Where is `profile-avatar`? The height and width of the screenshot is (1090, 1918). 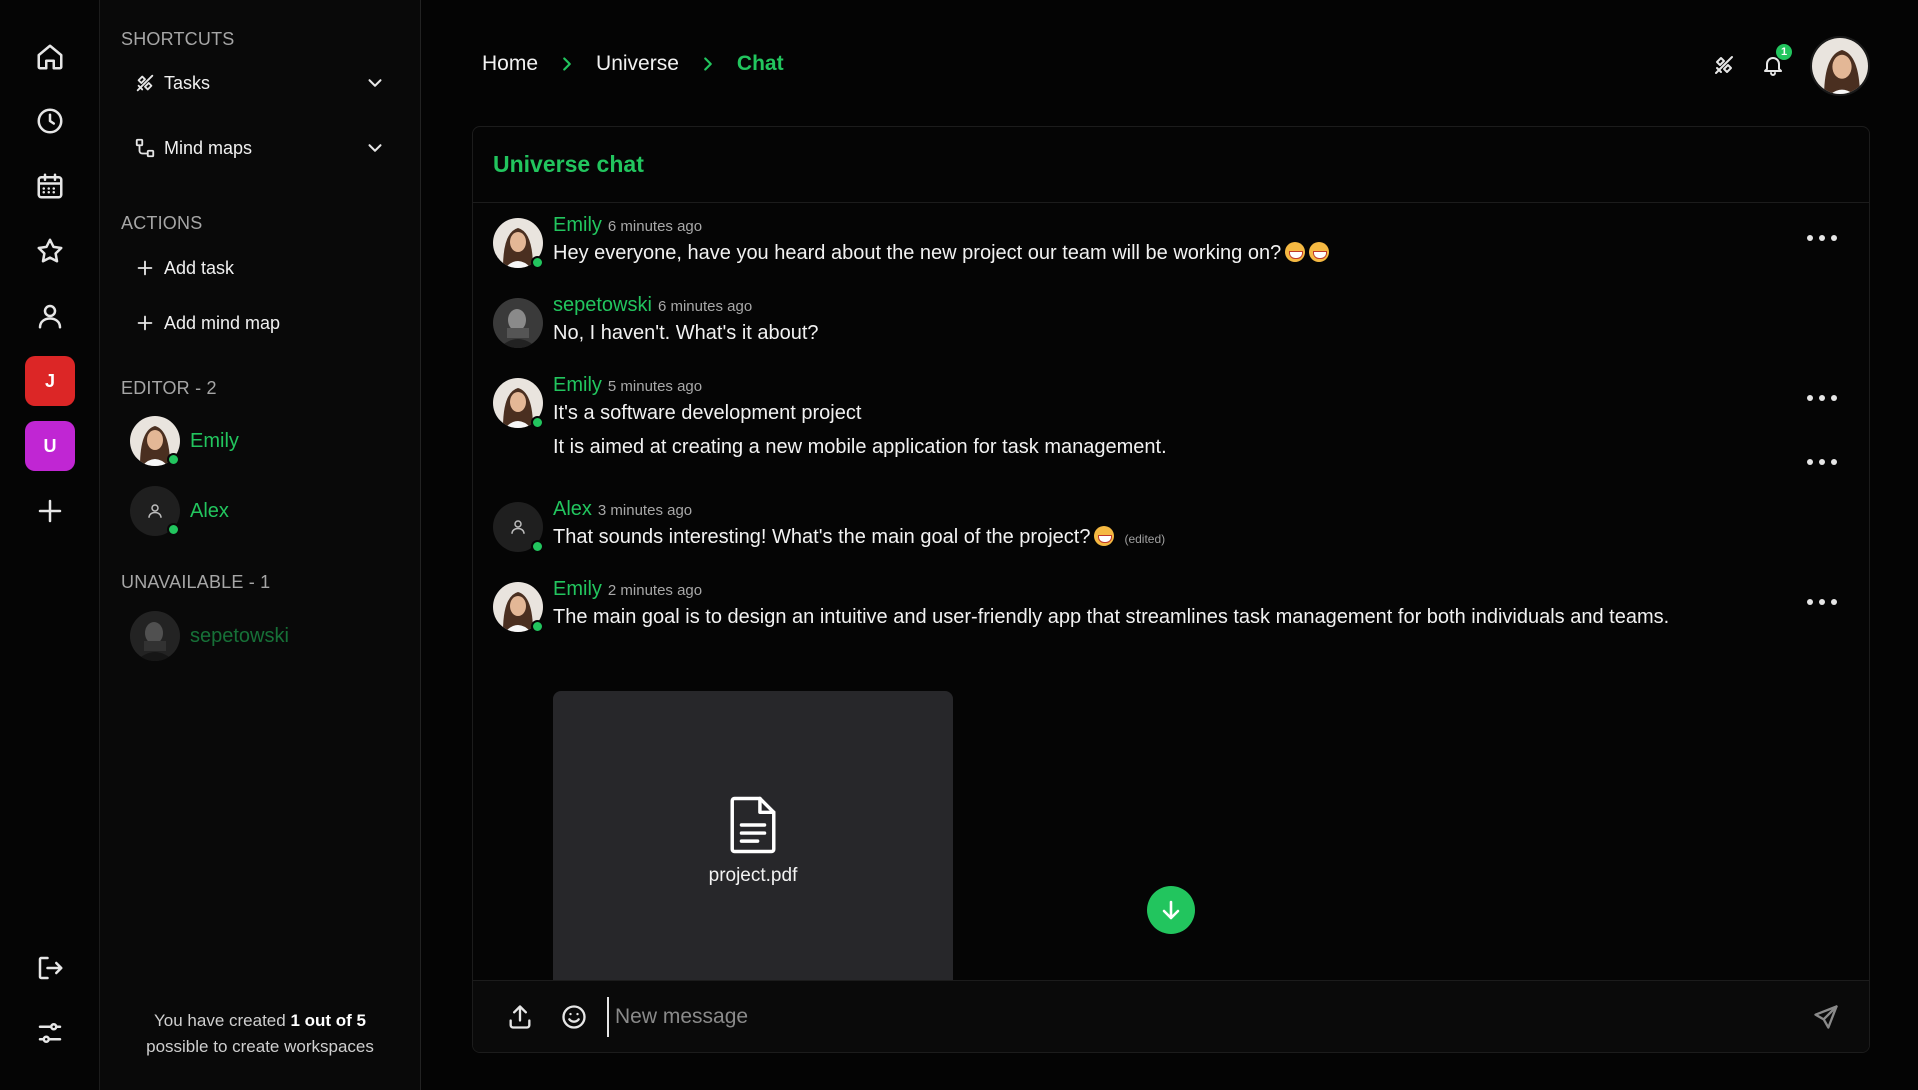
profile-avatar is located at coordinates (1840, 66).